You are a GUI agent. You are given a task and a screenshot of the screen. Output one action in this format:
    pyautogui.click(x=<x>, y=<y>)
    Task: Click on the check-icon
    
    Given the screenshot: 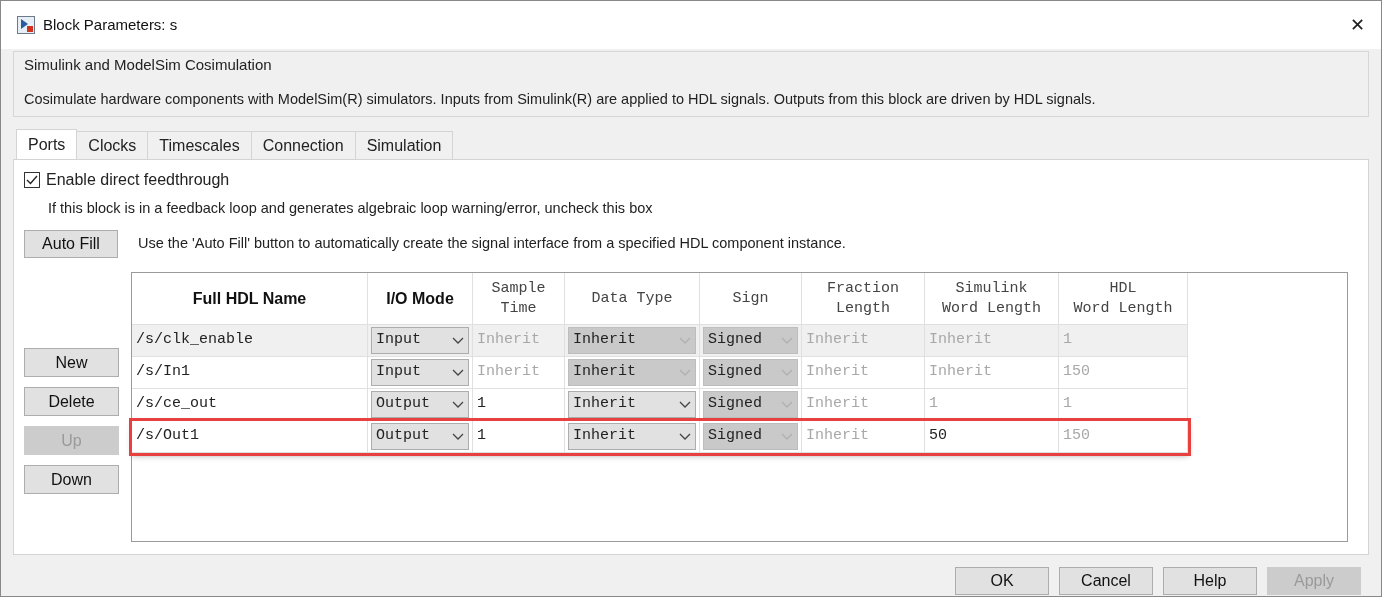 What is the action you would take?
    pyautogui.click(x=32, y=180)
    